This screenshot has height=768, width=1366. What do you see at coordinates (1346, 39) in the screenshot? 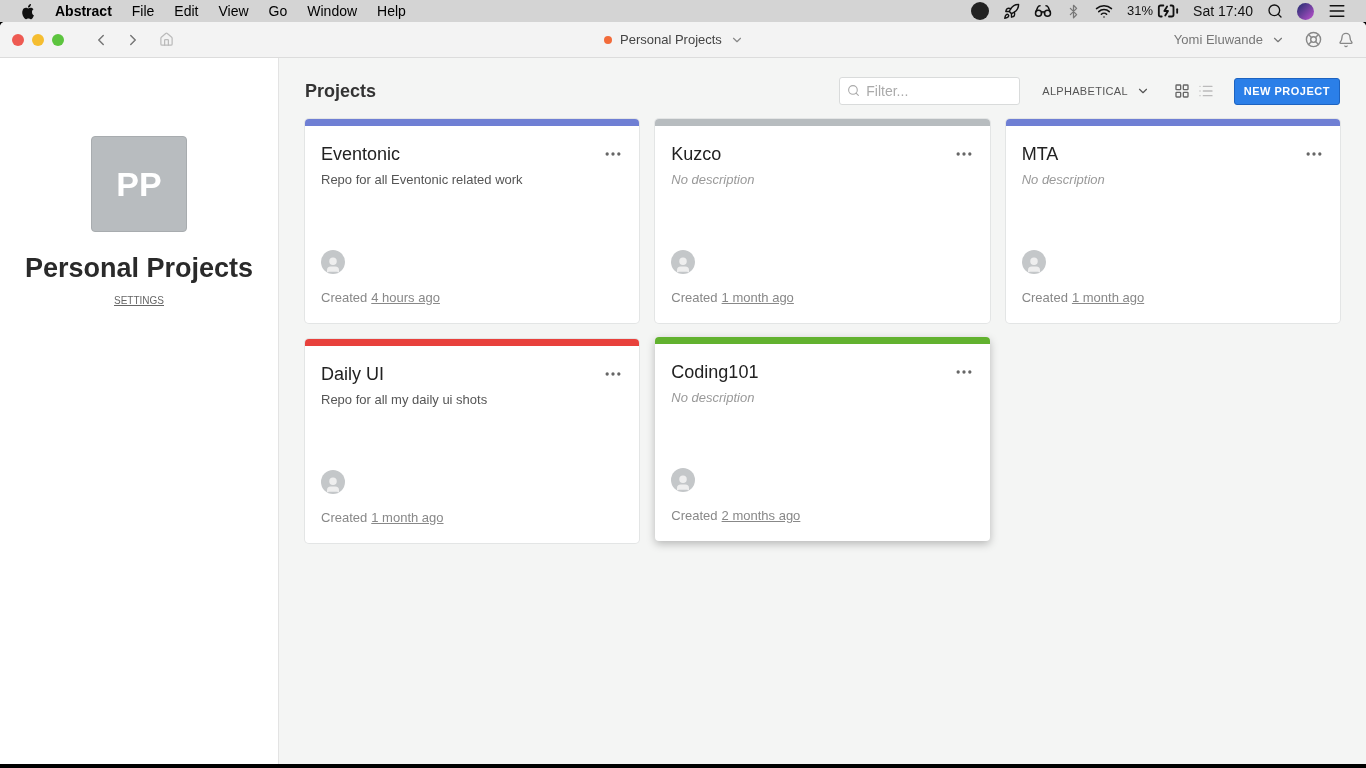
I see `notifications-icon` at bounding box center [1346, 39].